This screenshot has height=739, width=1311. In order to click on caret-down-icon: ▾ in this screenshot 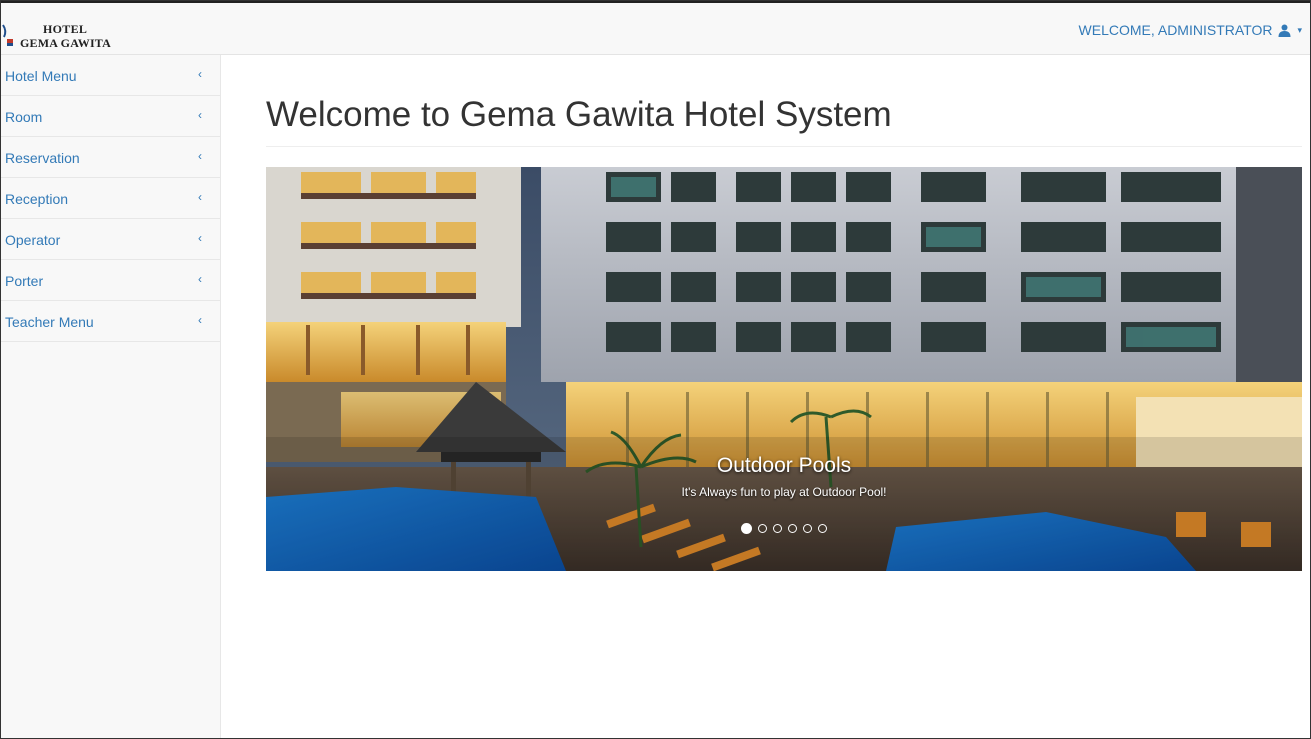, I will do `click(1299, 29)`.